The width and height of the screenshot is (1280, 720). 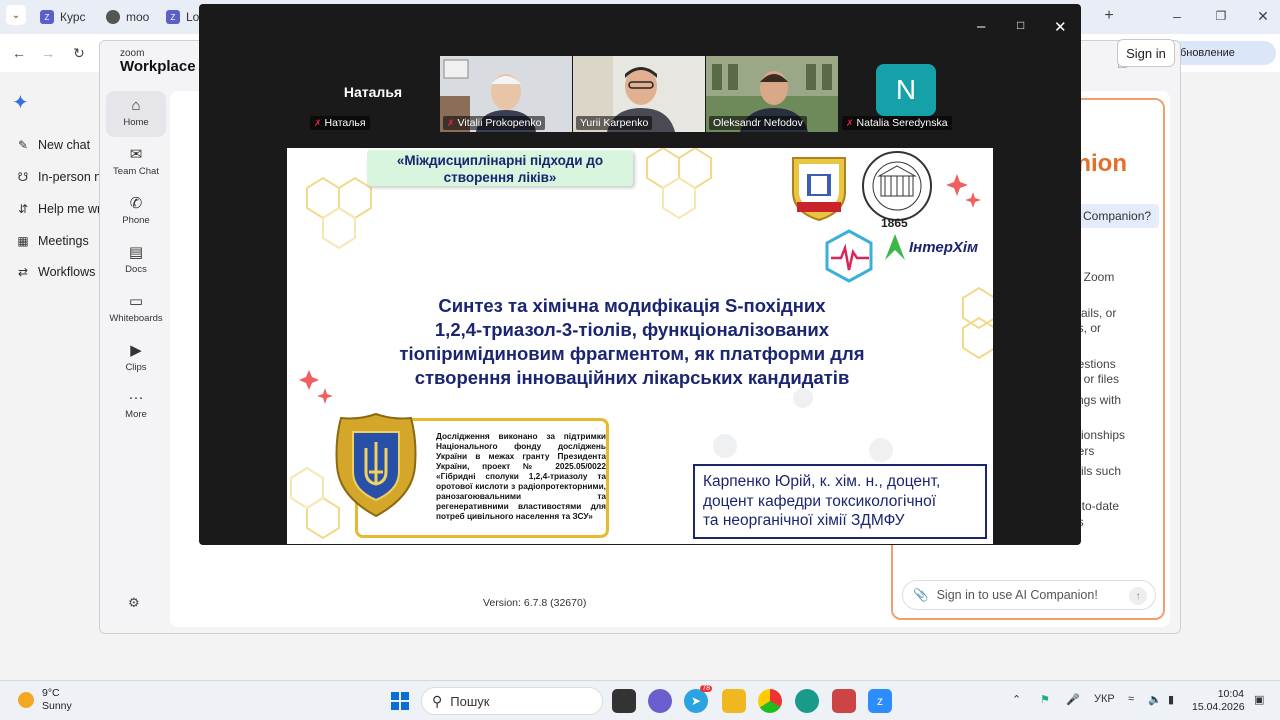 What do you see at coordinates (1263, 16) in the screenshot?
I see `close-icon: ✕` at bounding box center [1263, 16].